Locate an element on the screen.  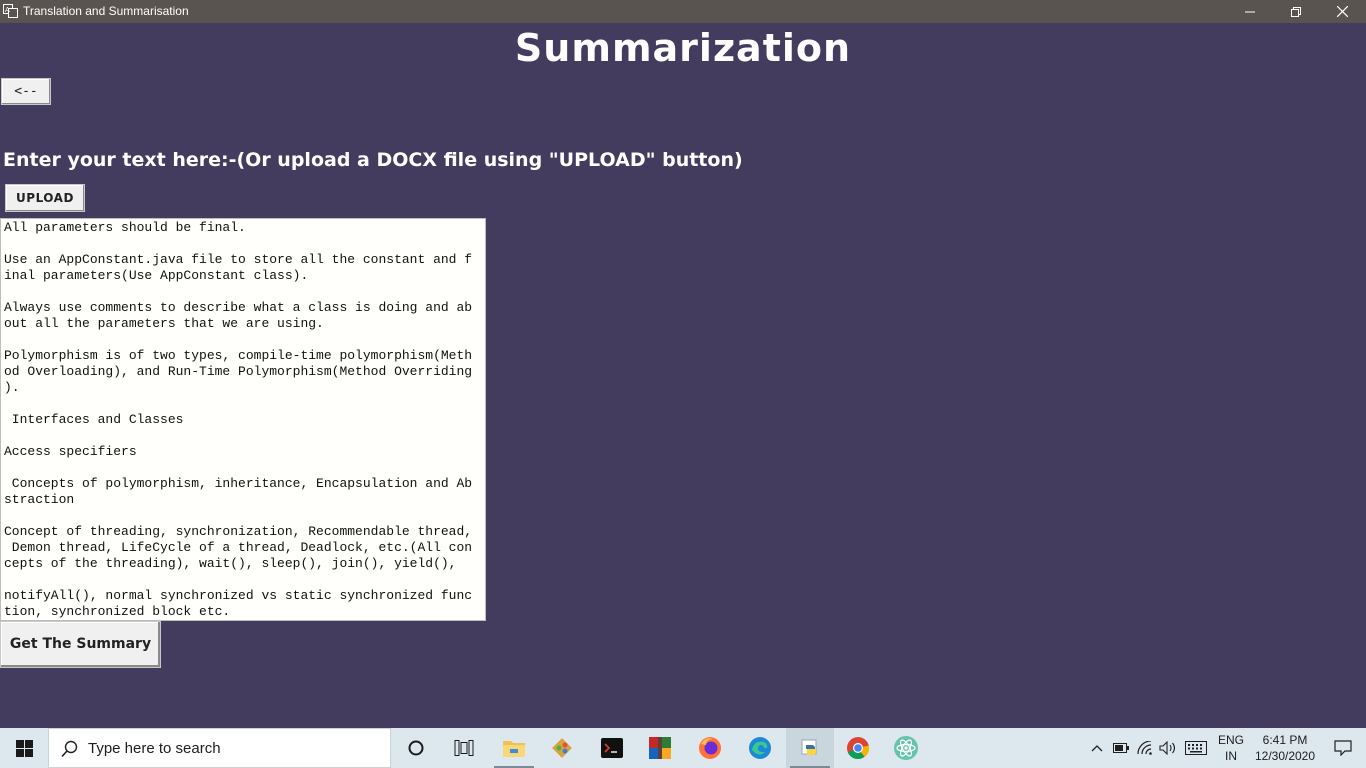
terminal-button is located at coordinates (612, 748).